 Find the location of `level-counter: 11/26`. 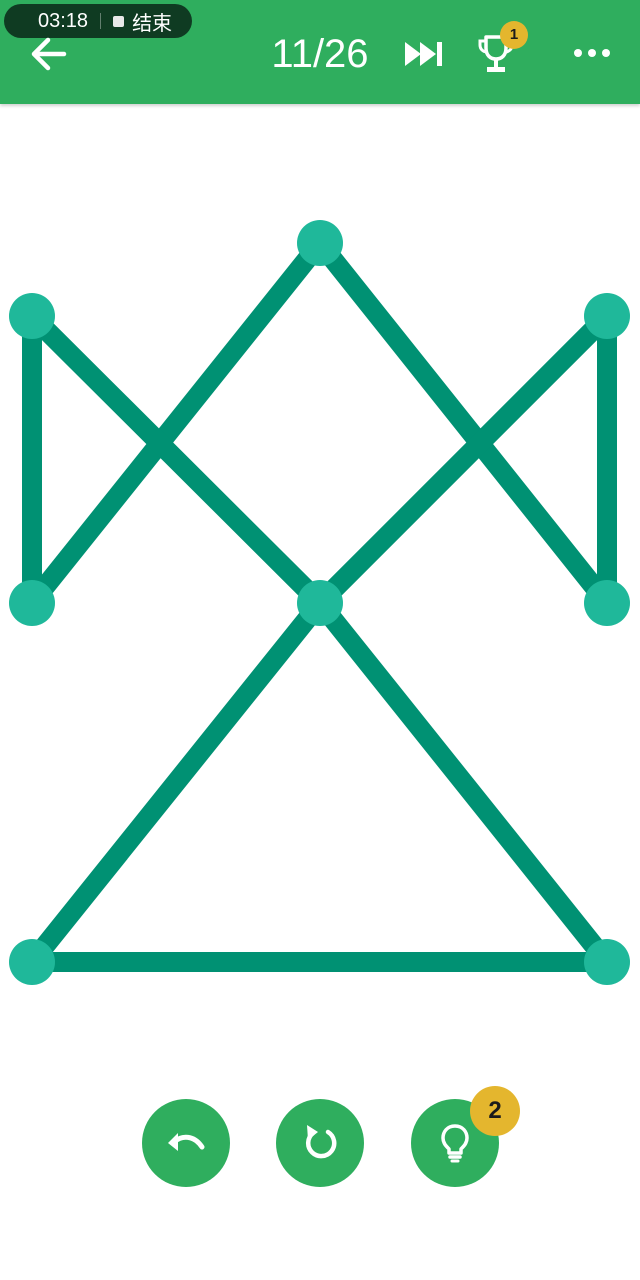

level-counter: 11/26 is located at coordinates (320, 54).